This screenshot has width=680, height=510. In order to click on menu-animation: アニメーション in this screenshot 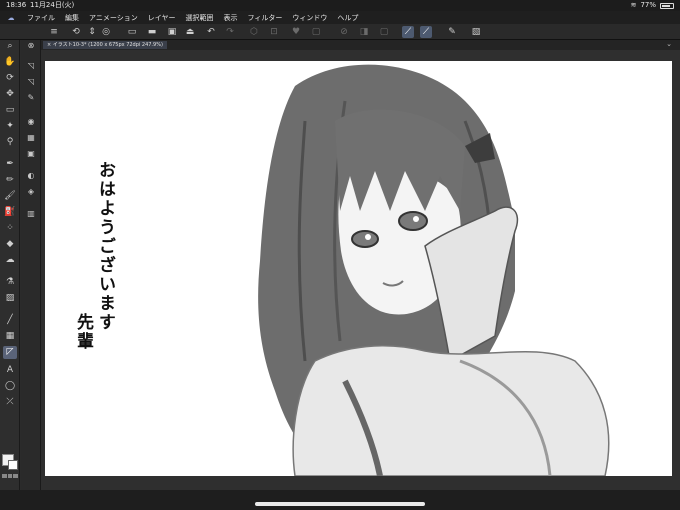, I will do `click(113, 18)`.